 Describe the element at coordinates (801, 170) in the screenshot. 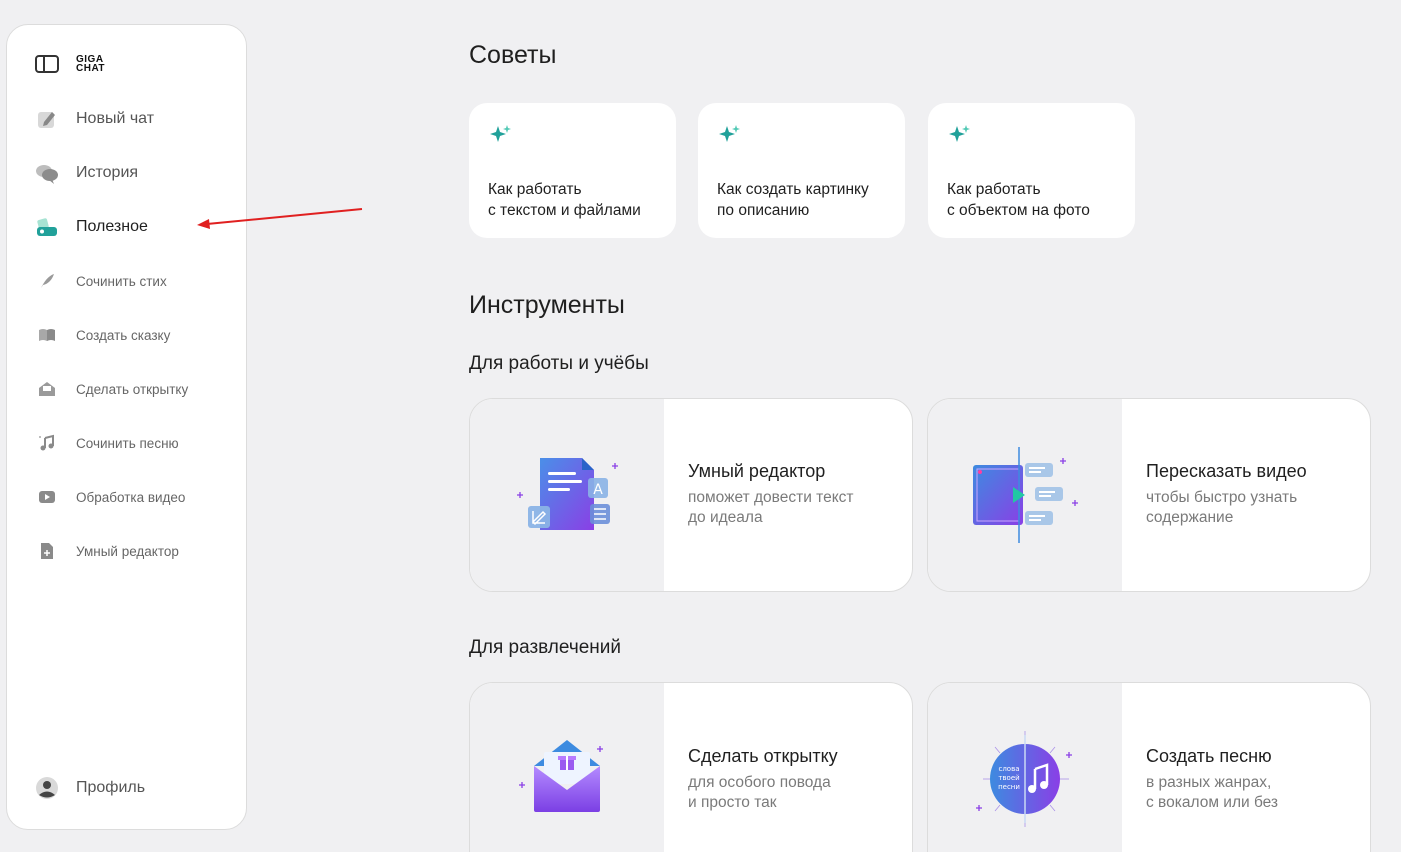

I see `tip-card: Как создать картинку по описанию` at that location.